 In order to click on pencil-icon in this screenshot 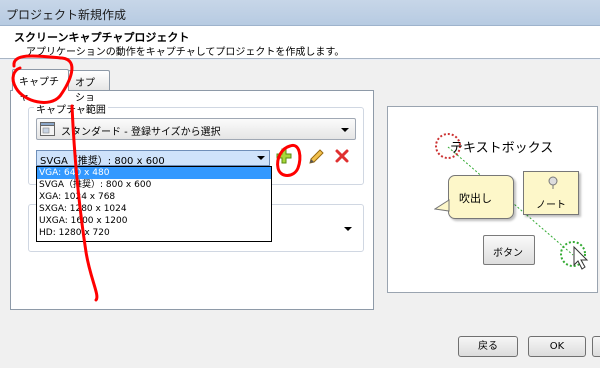, I will do `click(316, 156)`.